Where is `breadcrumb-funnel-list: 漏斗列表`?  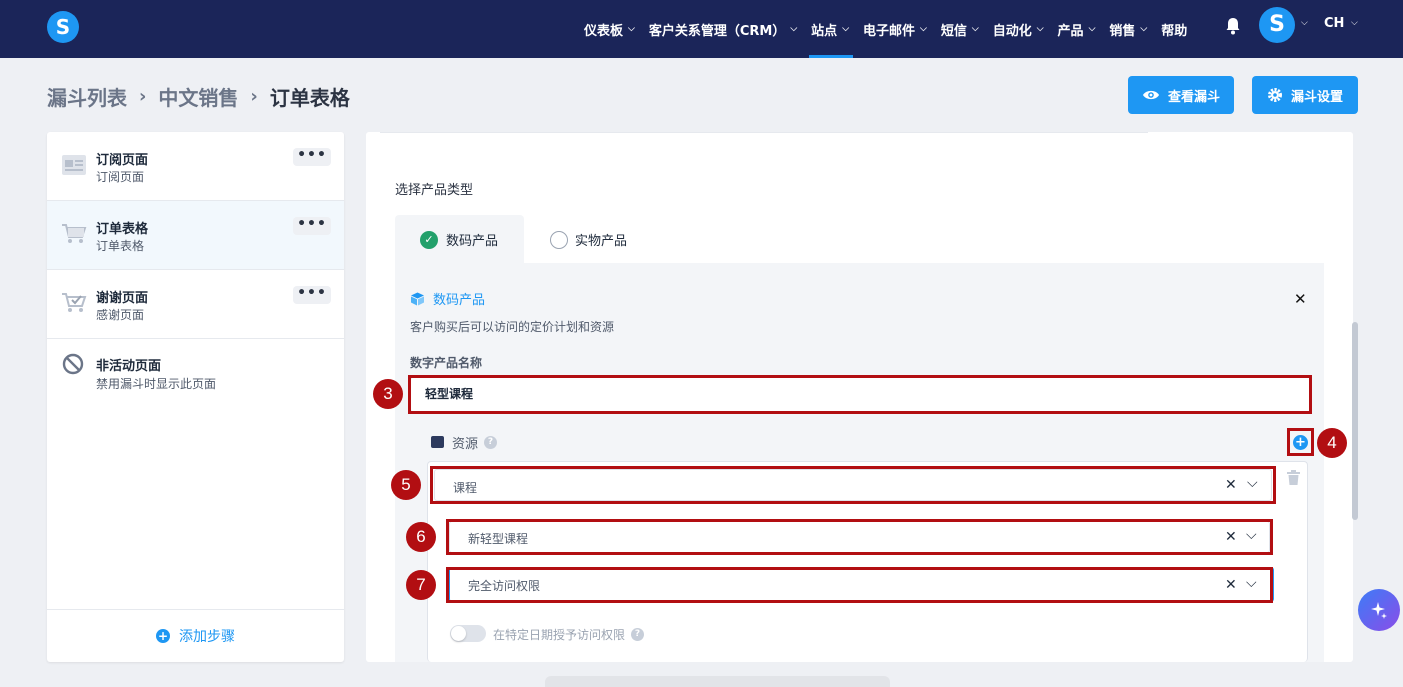 breadcrumb-funnel-list: 漏斗列表 is located at coordinates (87, 96).